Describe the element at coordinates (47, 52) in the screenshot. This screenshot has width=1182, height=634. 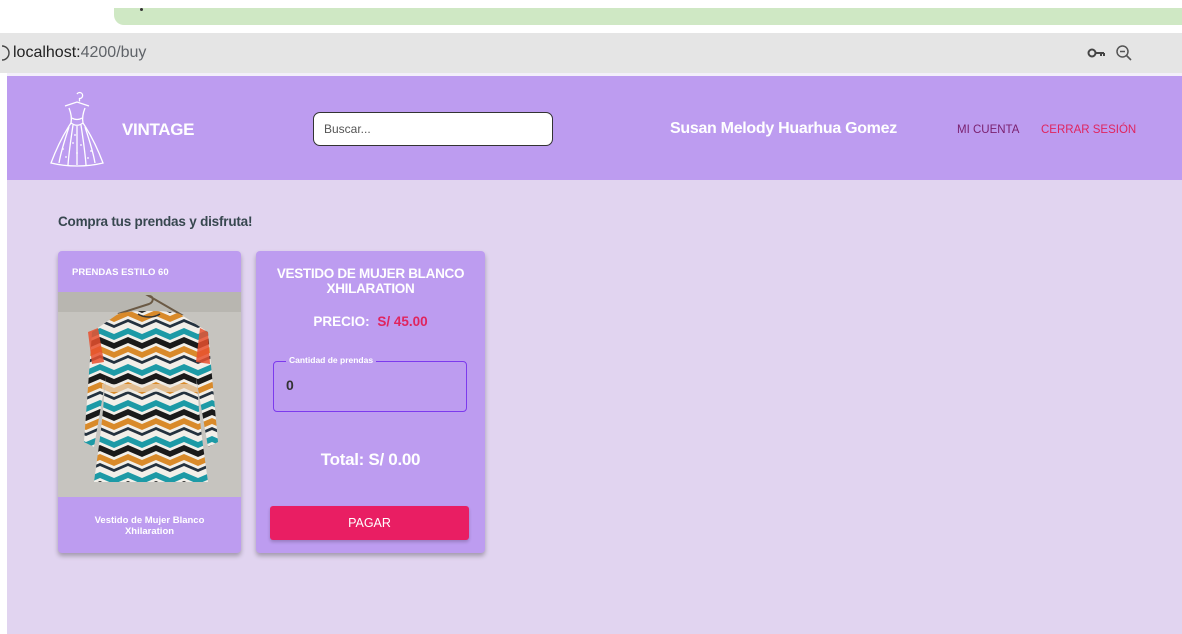
I see `url-host: localhost:` at that location.